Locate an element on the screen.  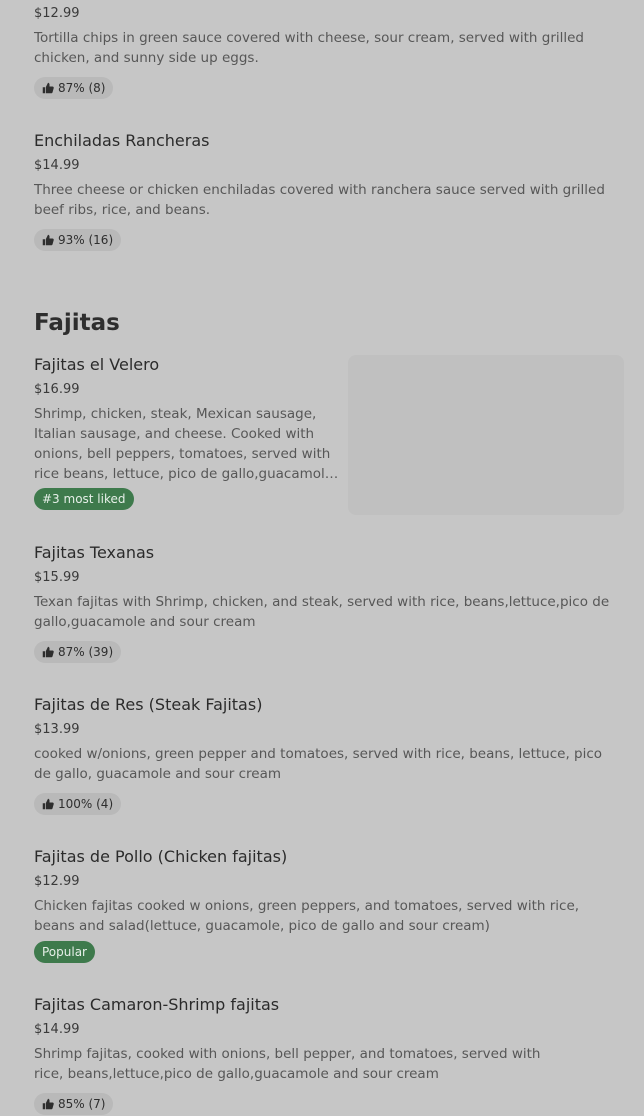
rating-text: 87% (39) is located at coordinates (86, 652).